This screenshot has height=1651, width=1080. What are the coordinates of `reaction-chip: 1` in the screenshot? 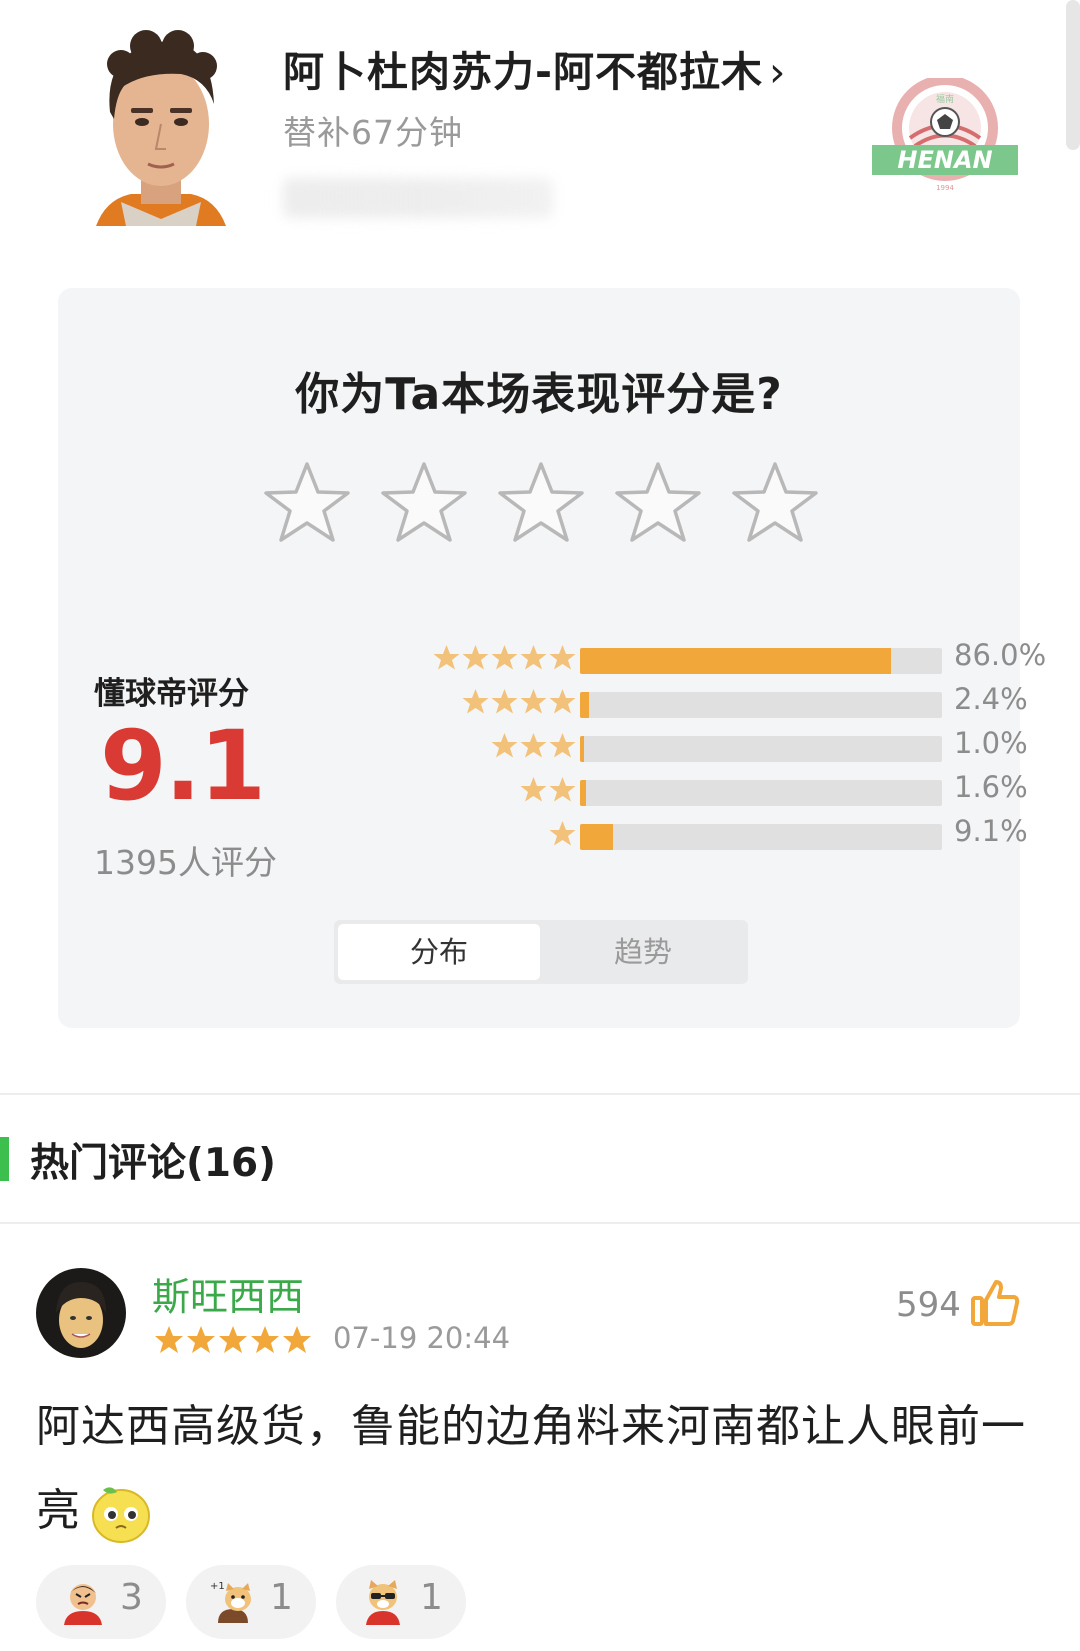 It's located at (401, 1602).